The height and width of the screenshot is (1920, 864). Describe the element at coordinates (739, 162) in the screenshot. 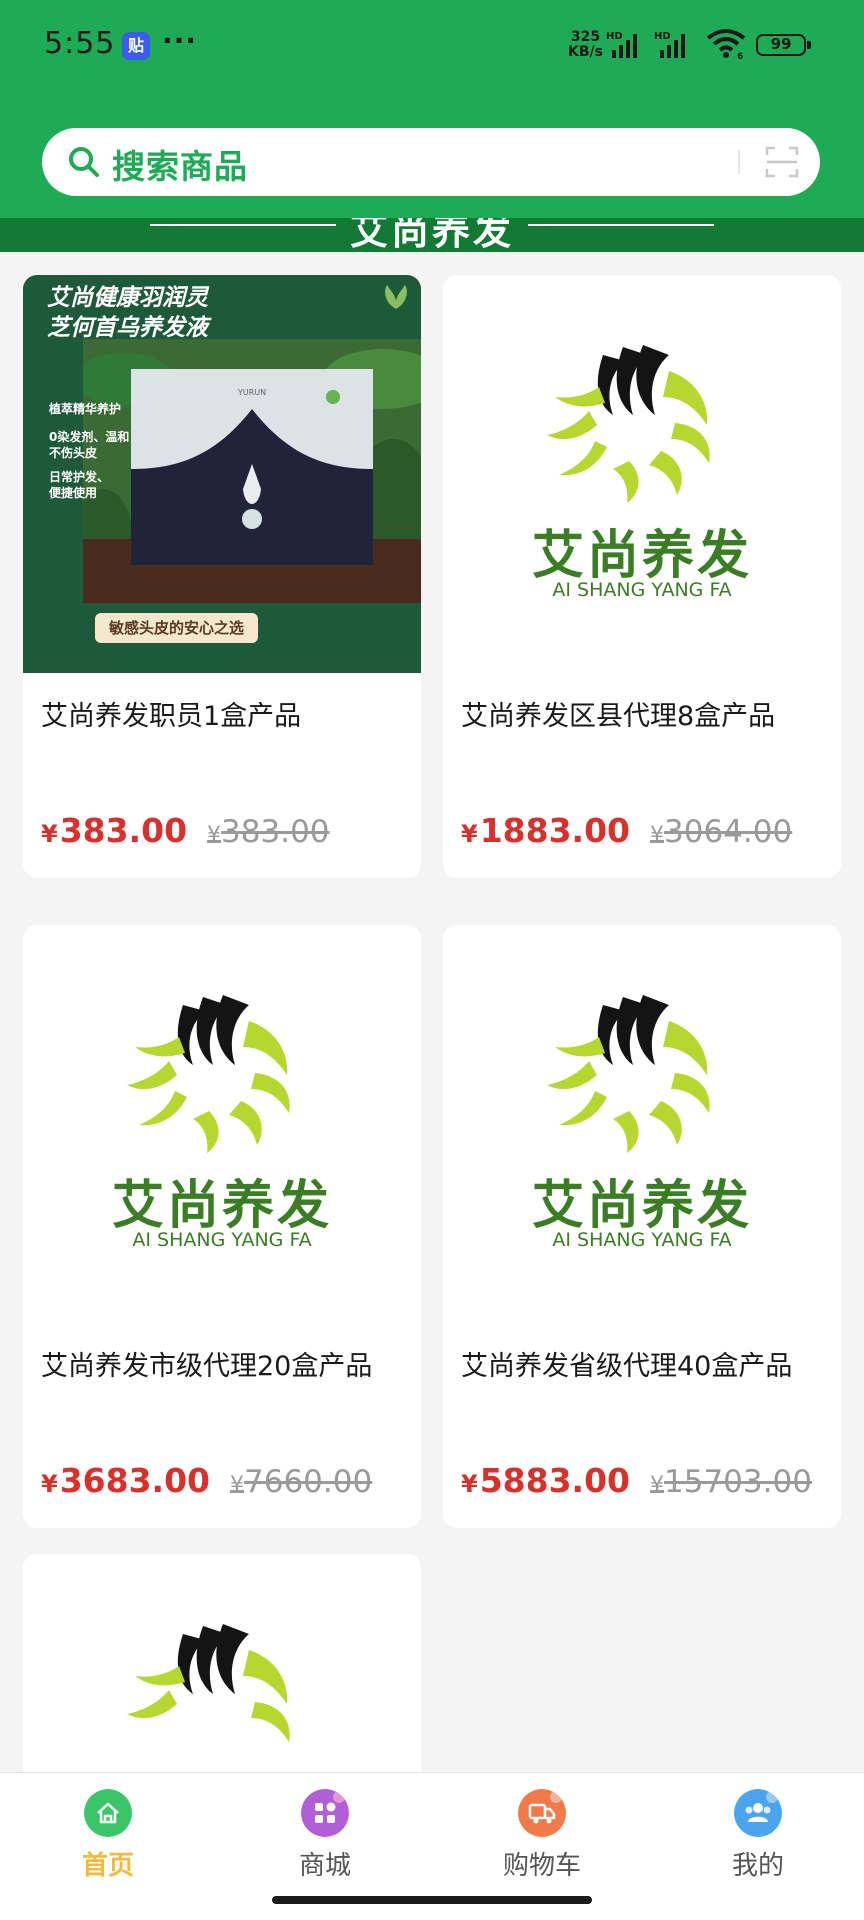

I see `search-divider` at that location.